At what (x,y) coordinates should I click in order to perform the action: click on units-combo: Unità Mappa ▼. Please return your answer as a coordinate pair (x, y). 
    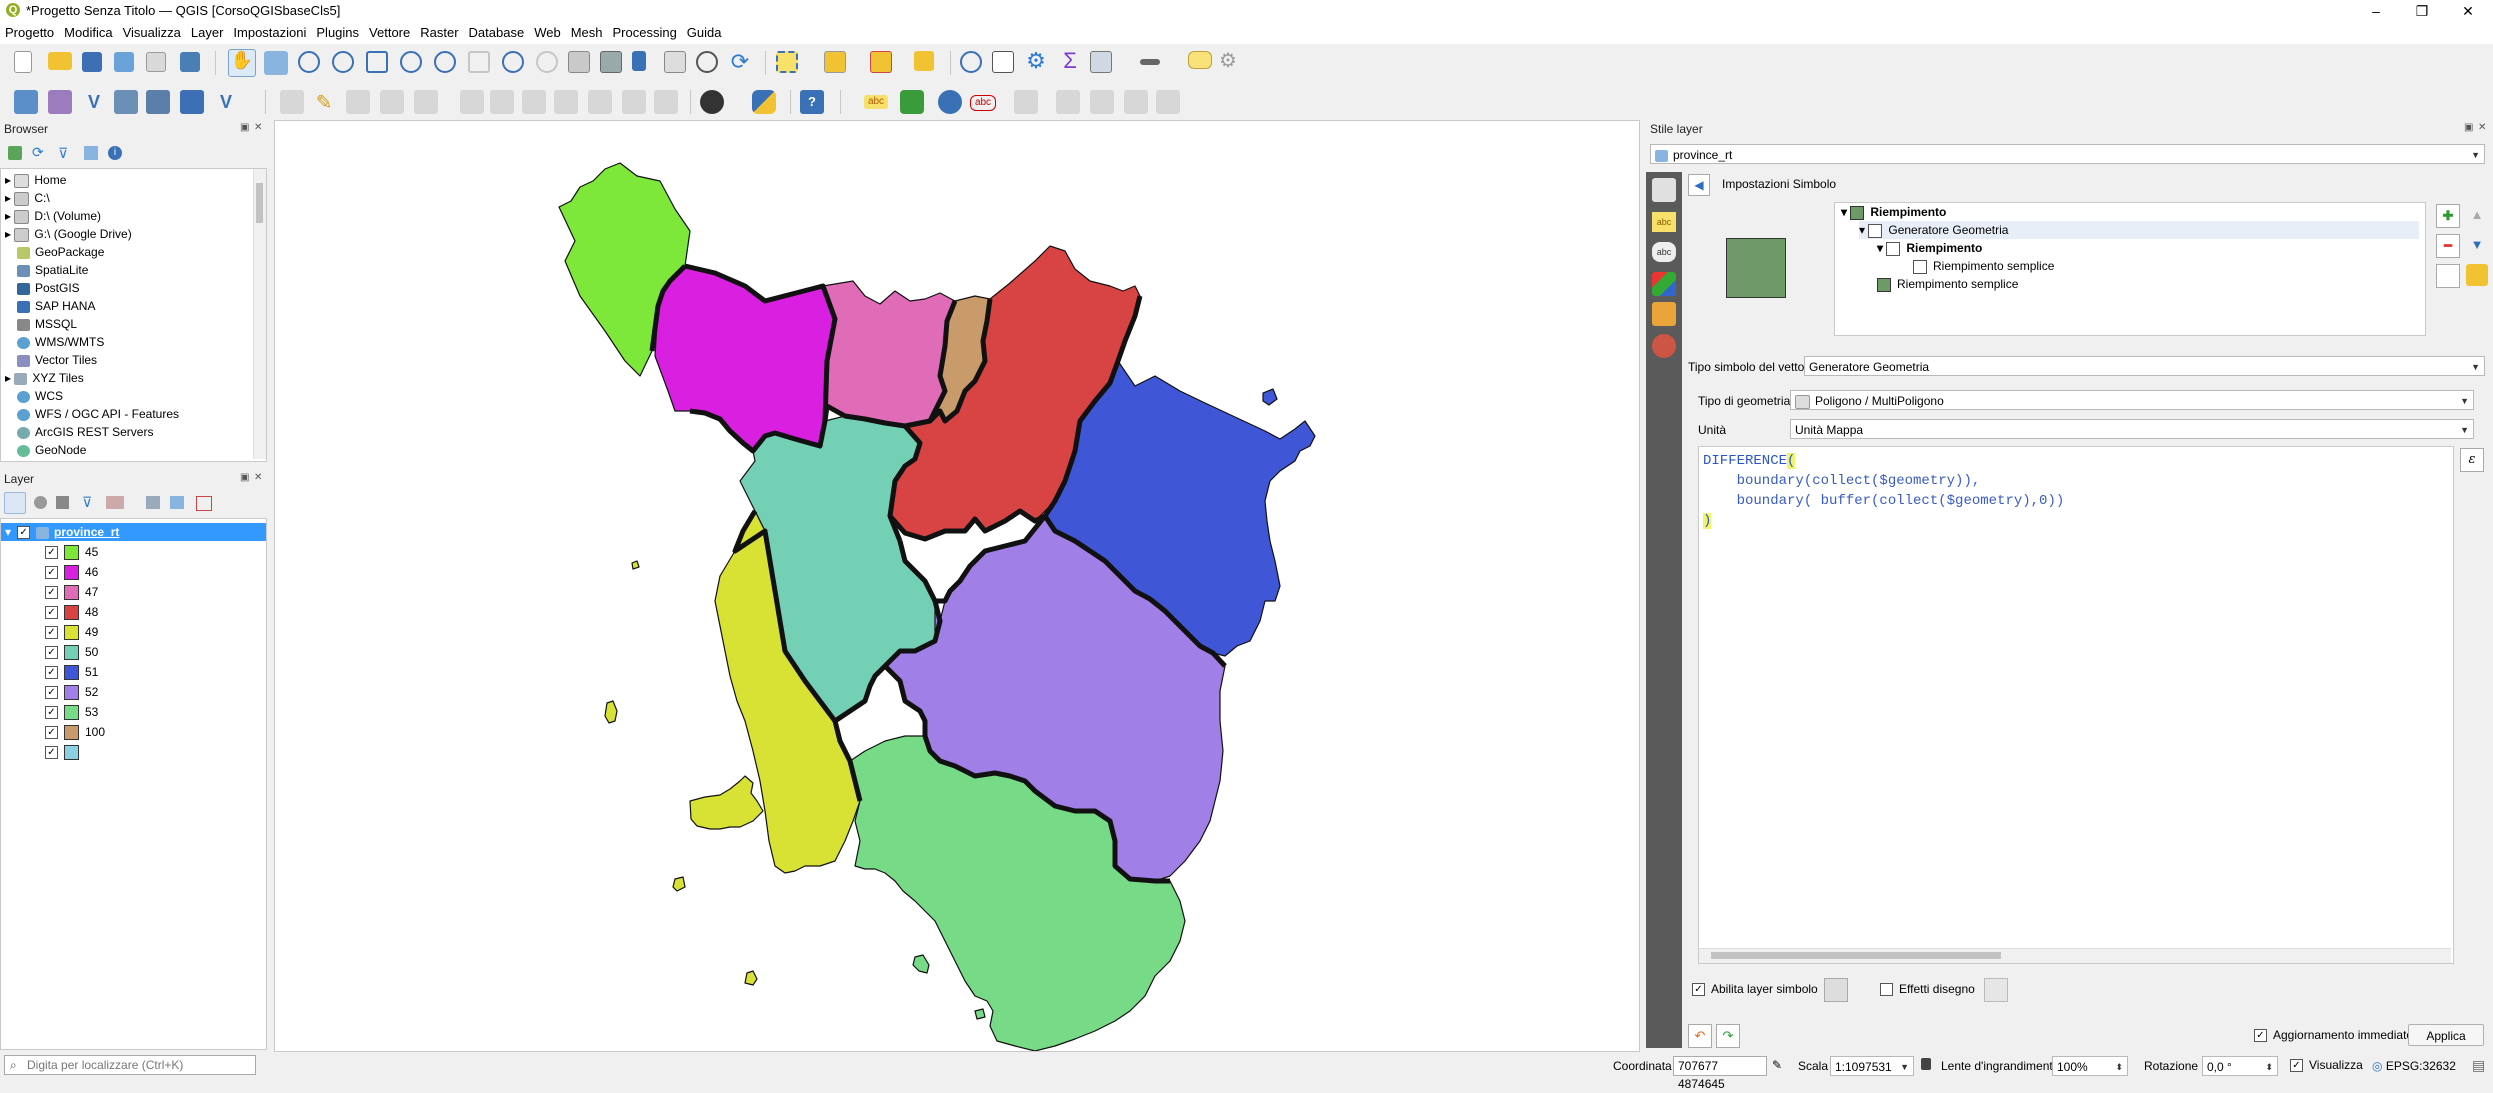
    Looking at the image, I should click on (2132, 429).